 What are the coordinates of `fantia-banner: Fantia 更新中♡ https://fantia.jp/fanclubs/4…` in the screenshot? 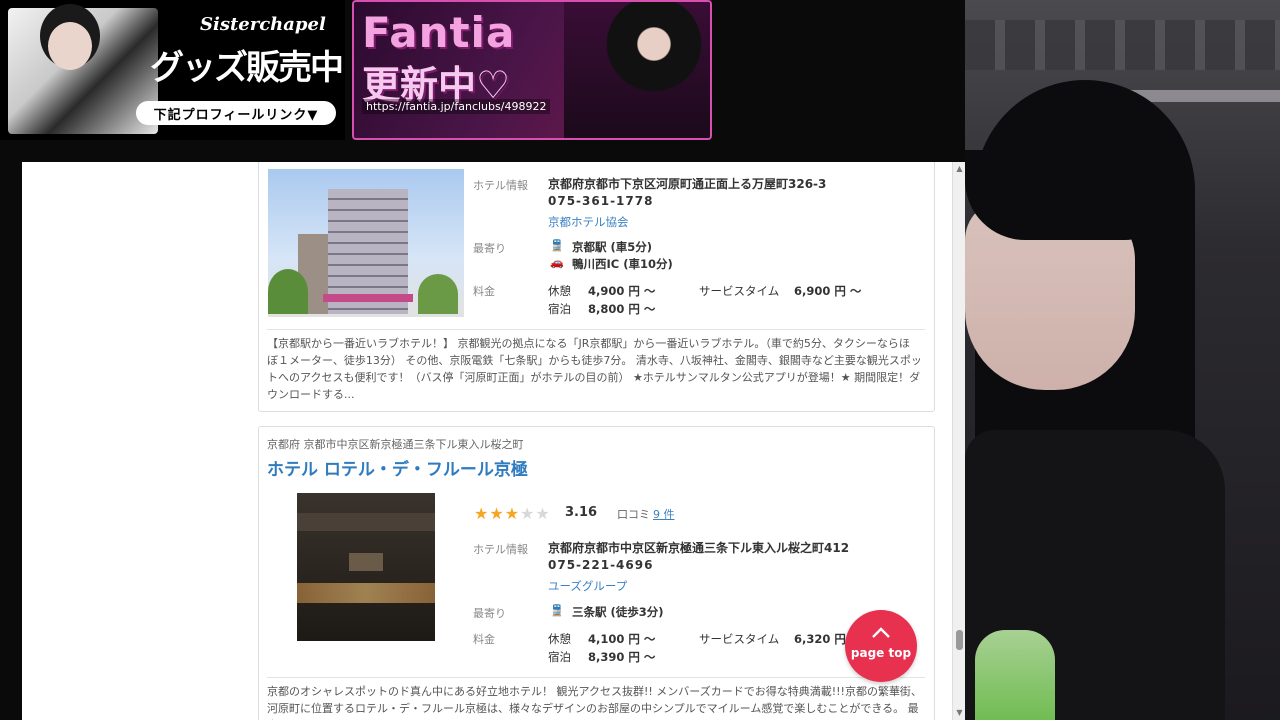 It's located at (532, 70).